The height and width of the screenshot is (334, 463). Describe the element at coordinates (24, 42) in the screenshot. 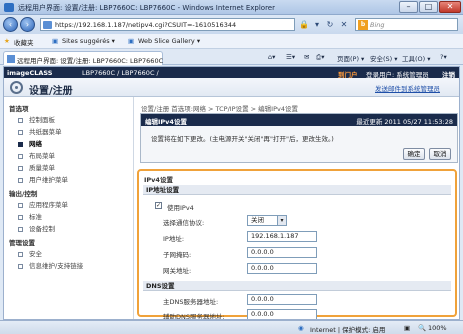

I see `favorites-button: 收藏夹` at that location.